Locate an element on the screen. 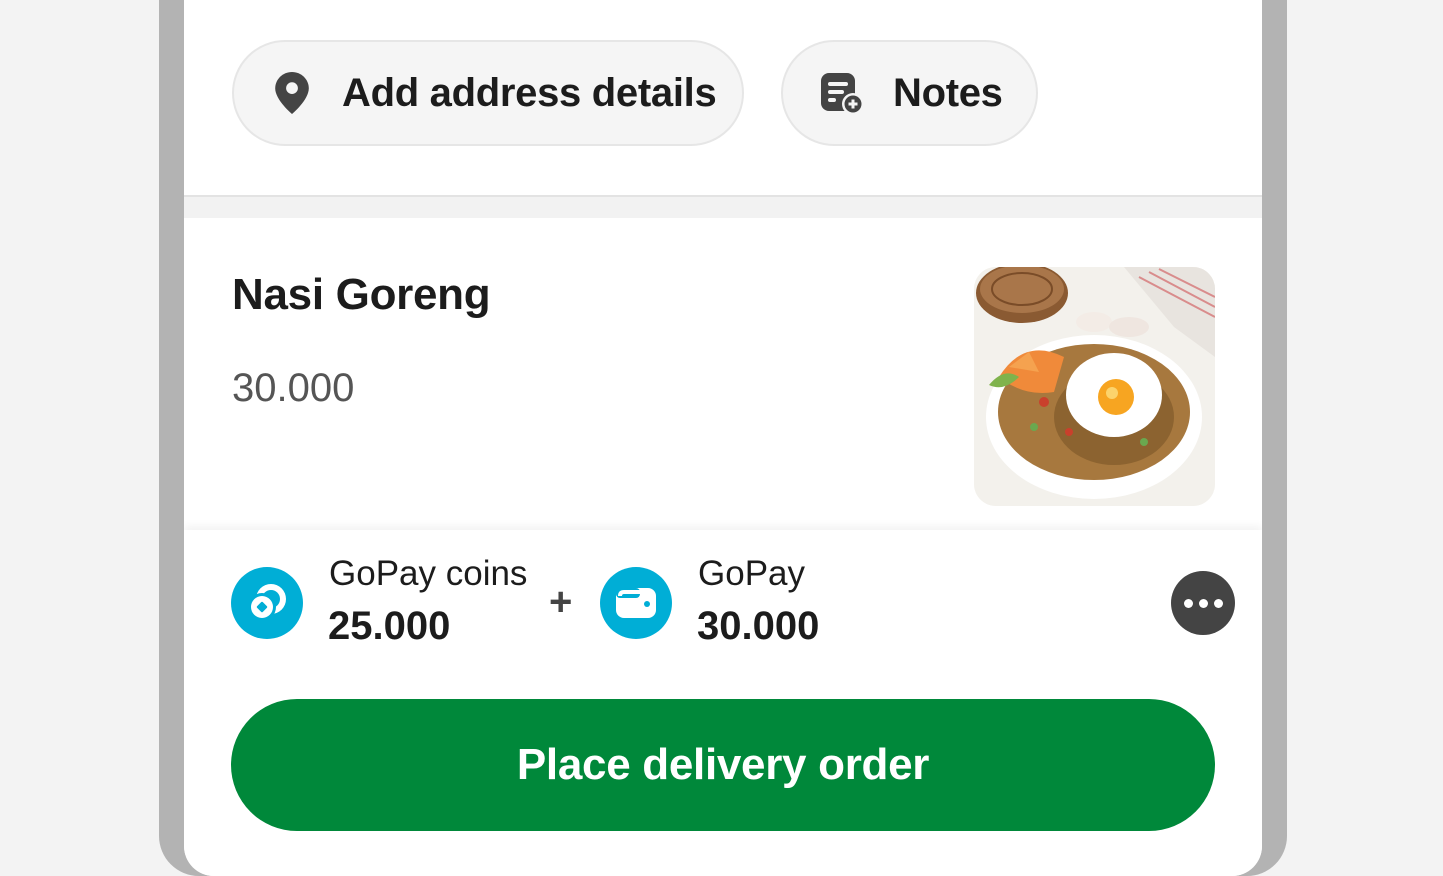  gopay-coins-amount: 25.000 is located at coordinates (389, 626).